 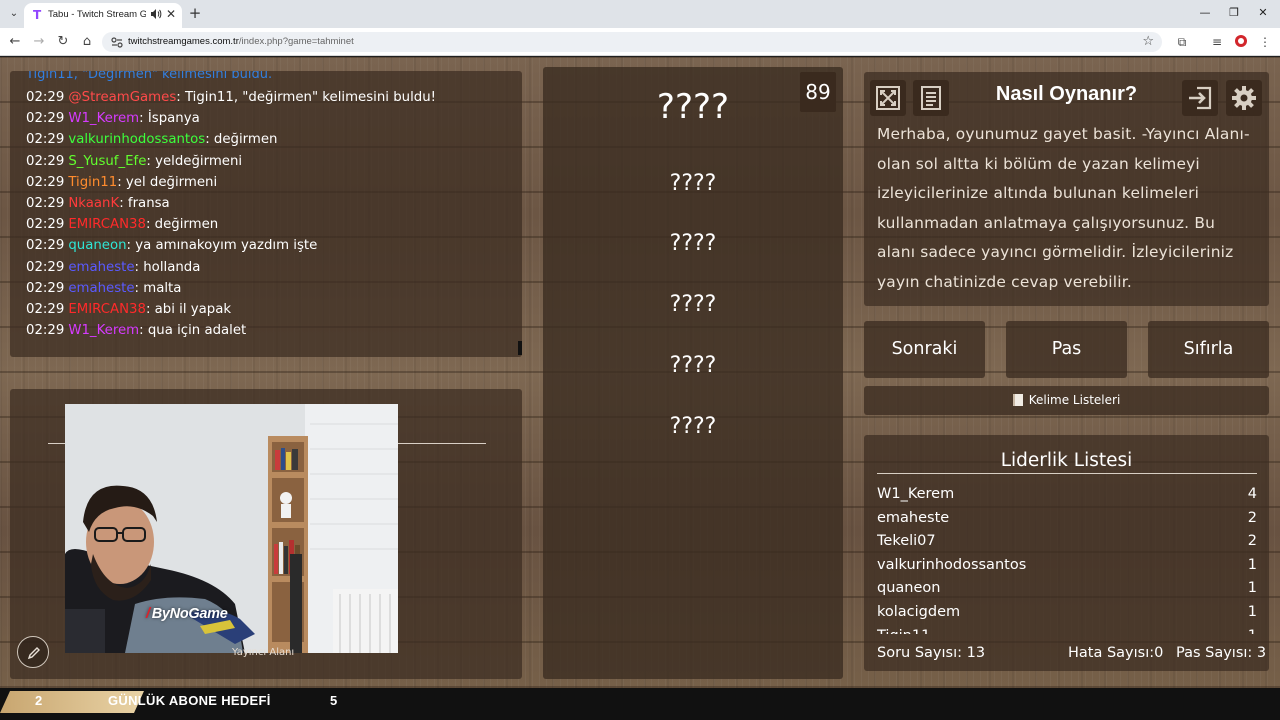 What do you see at coordinates (1017, 400) in the screenshot?
I see `notebook-icon` at bounding box center [1017, 400].